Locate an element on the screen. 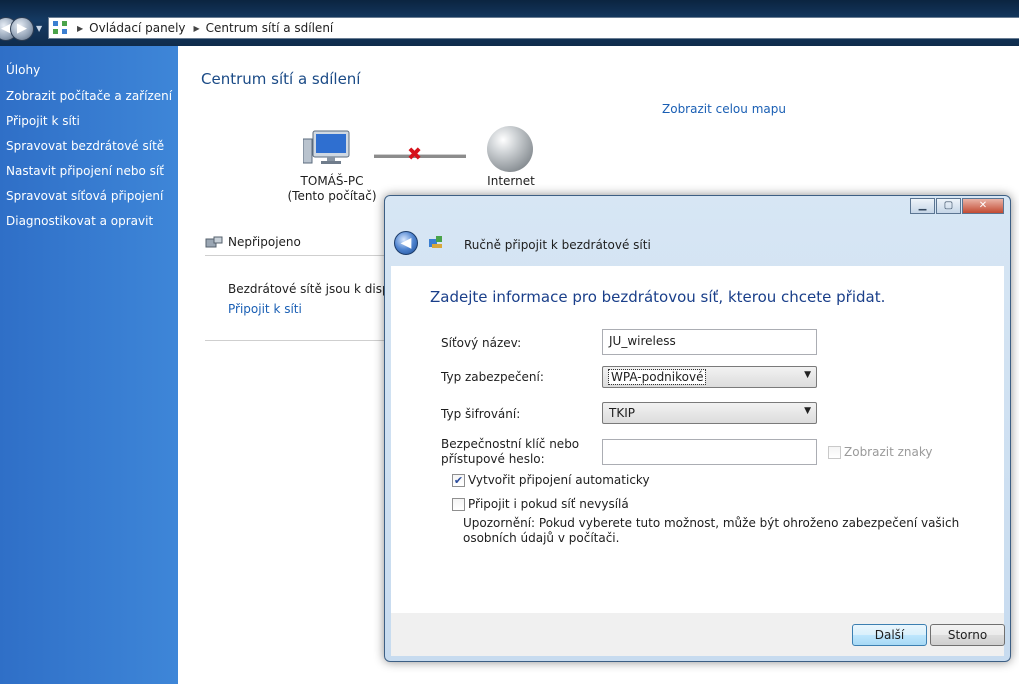  security-key-label: Bezpečnostní klíč nebo přístupové heslo: is located at coordinates (510, 452).